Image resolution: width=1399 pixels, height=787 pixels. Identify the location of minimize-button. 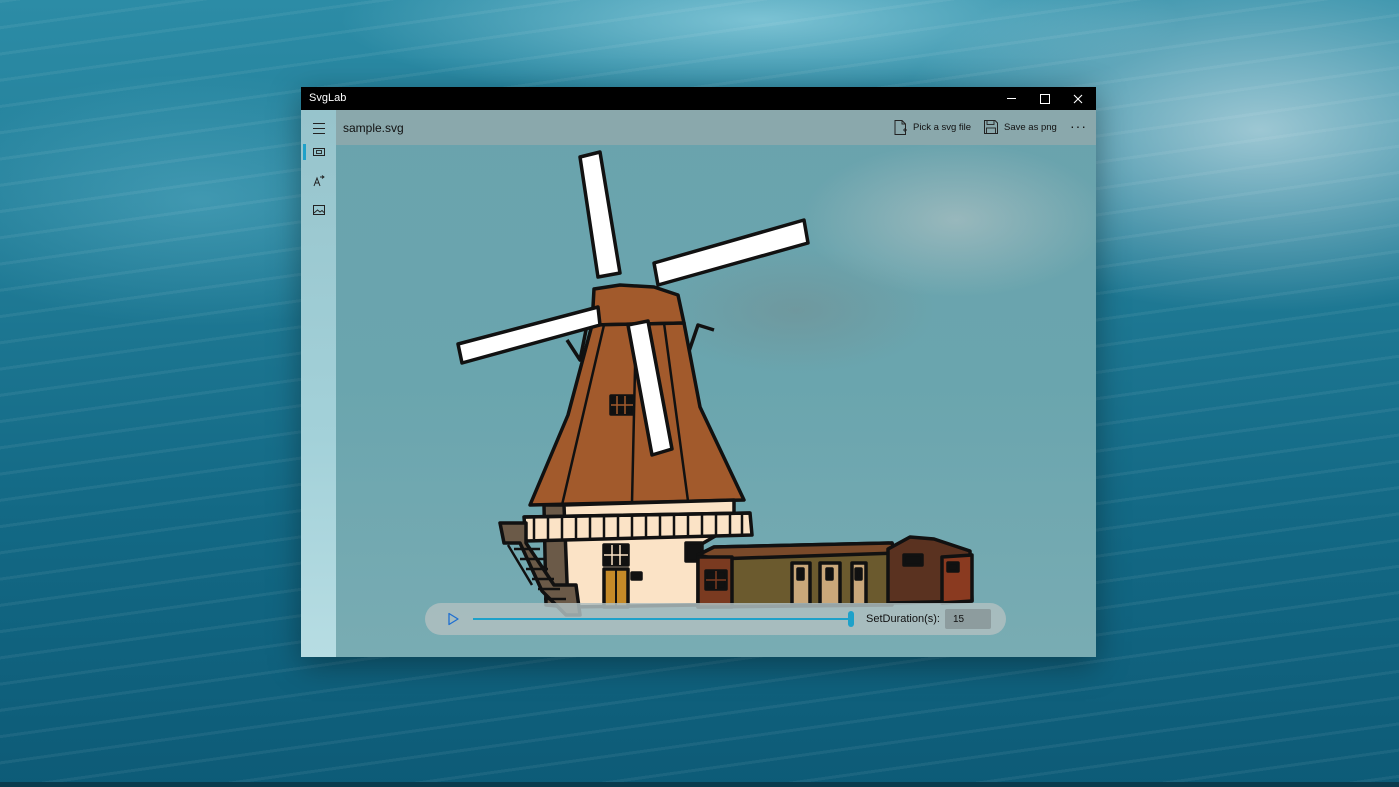
(1011, 98).